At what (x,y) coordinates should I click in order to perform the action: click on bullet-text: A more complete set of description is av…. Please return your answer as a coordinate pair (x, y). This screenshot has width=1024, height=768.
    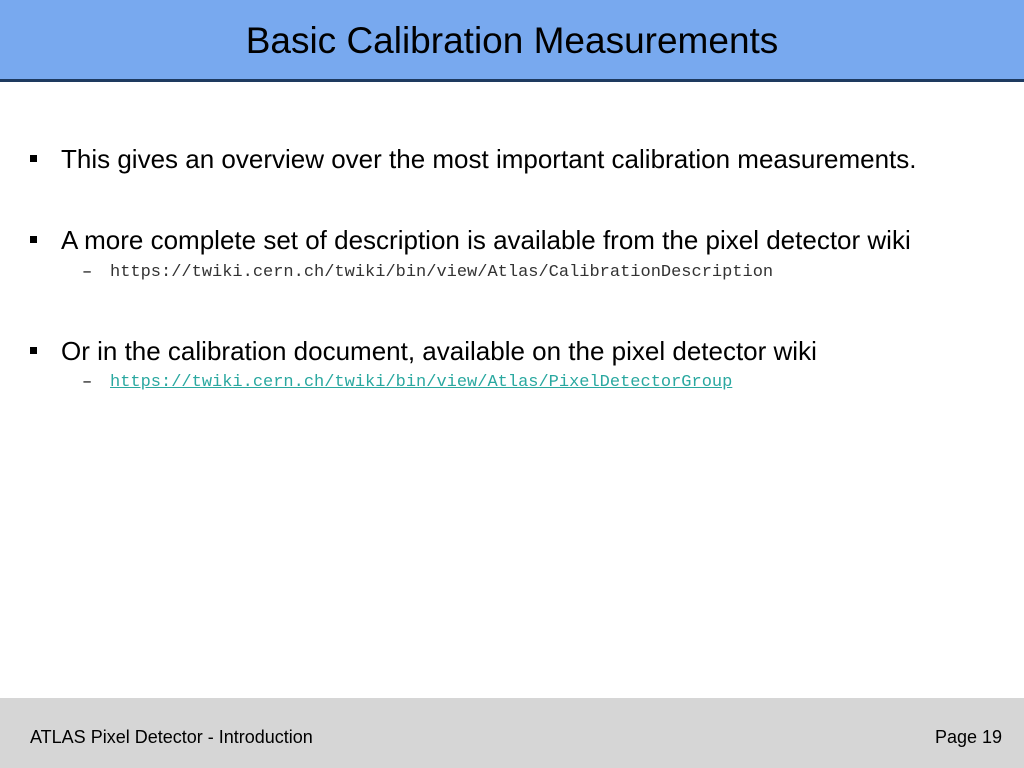
    Looking at the image, I should click on (486, 240).